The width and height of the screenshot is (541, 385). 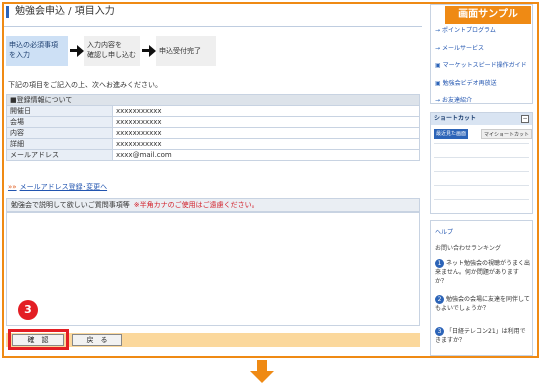 I want to click on table-row: 内容 xxxxxxxxxxx, so click(x=213, y=133).